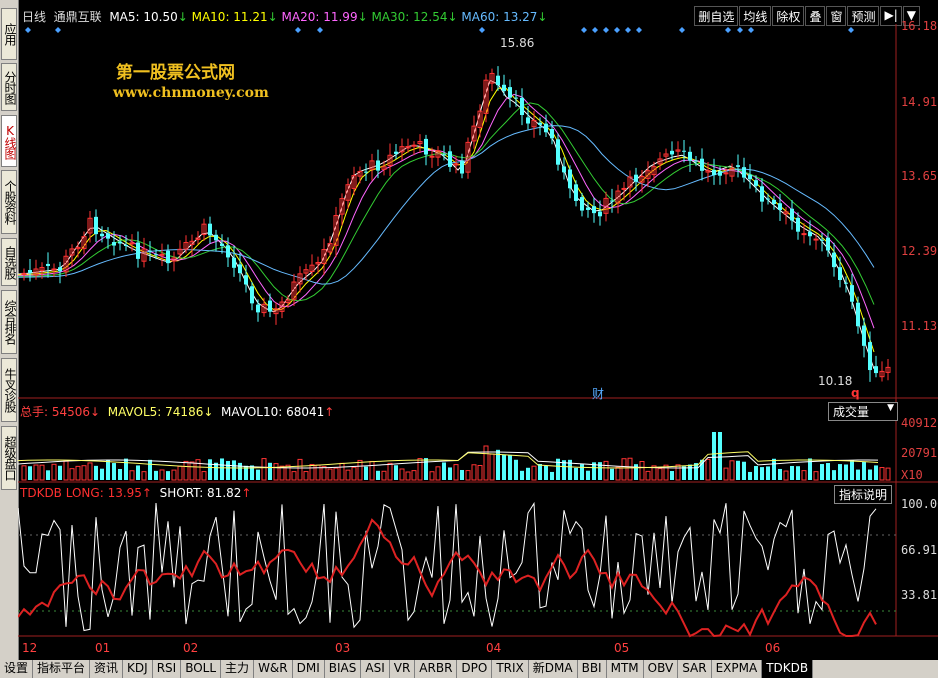 This screenshot has width=938, height=678. Describe the element at coordinates (592, 669) in the screenshot. I see `tab-item: BBI` at that location.